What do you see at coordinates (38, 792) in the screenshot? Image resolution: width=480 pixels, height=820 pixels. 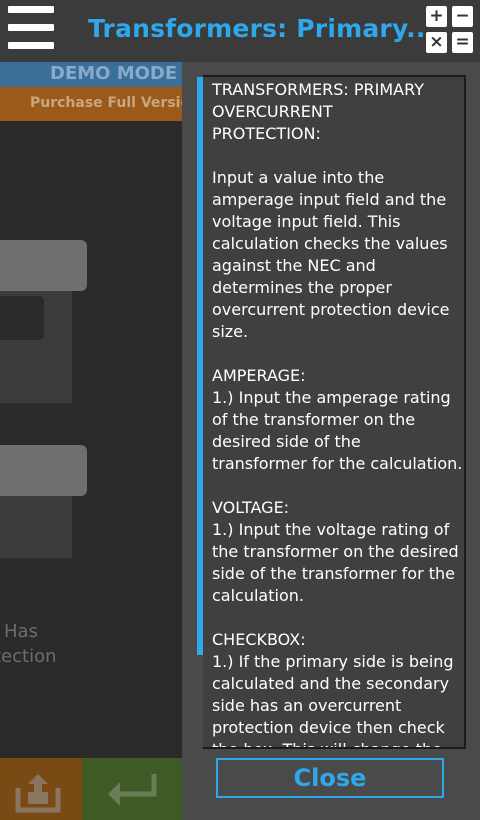 I see `share-icon` at bounding box center [38, 792].